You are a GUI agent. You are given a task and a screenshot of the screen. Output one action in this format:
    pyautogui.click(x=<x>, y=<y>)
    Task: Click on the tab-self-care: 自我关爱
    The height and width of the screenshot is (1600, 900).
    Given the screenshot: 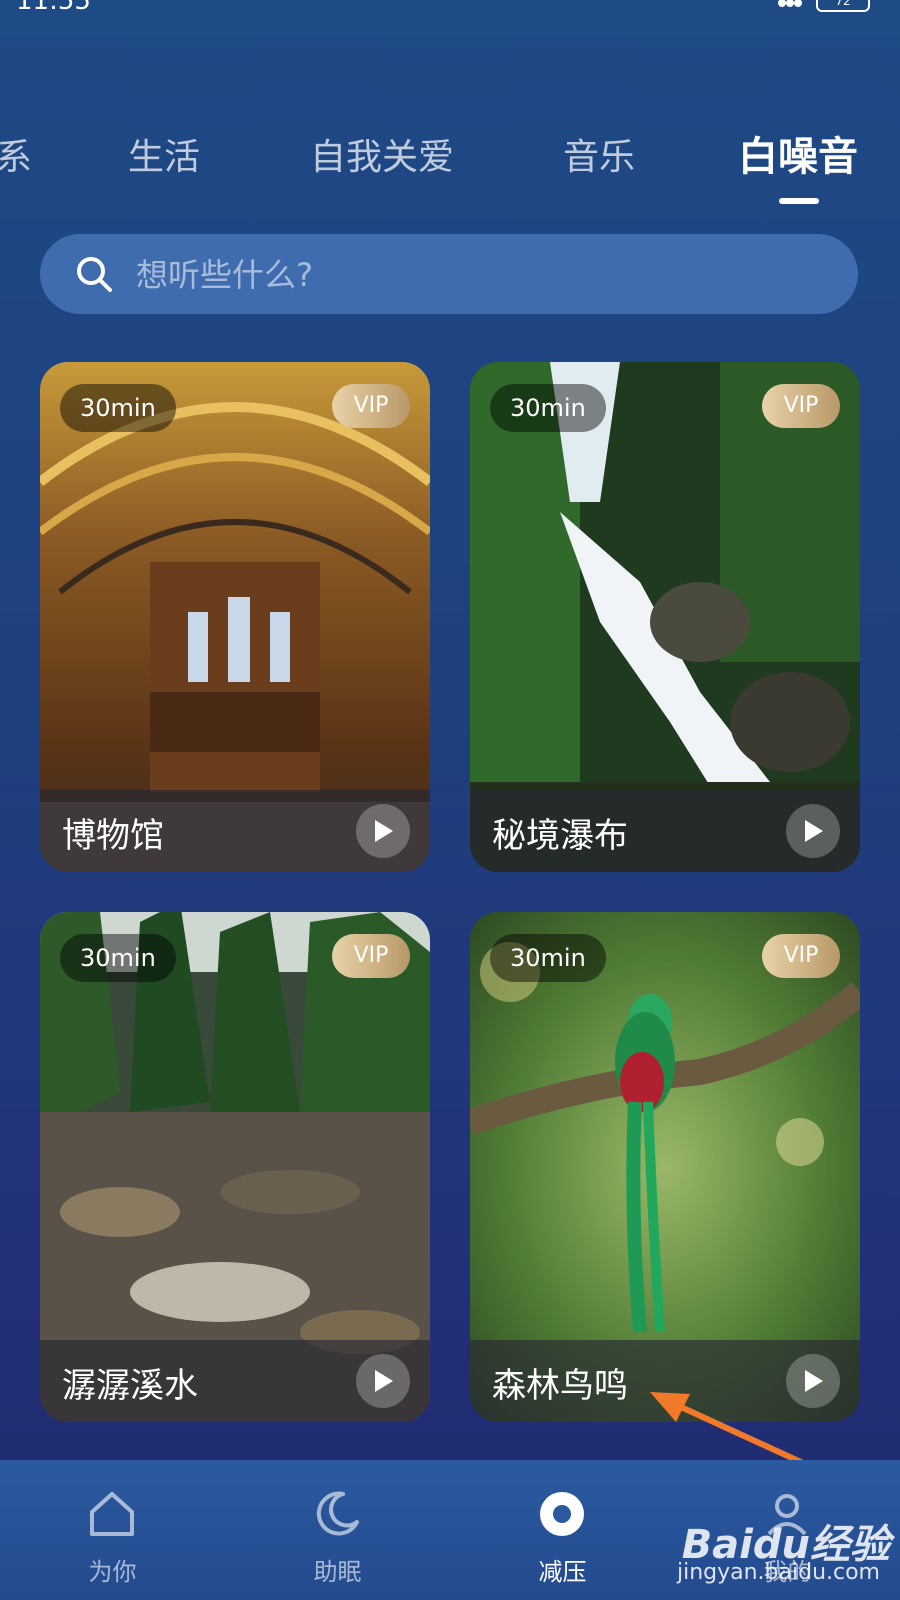 What is the action you would take?
    pyautogui.click(x=382, y=154)
    